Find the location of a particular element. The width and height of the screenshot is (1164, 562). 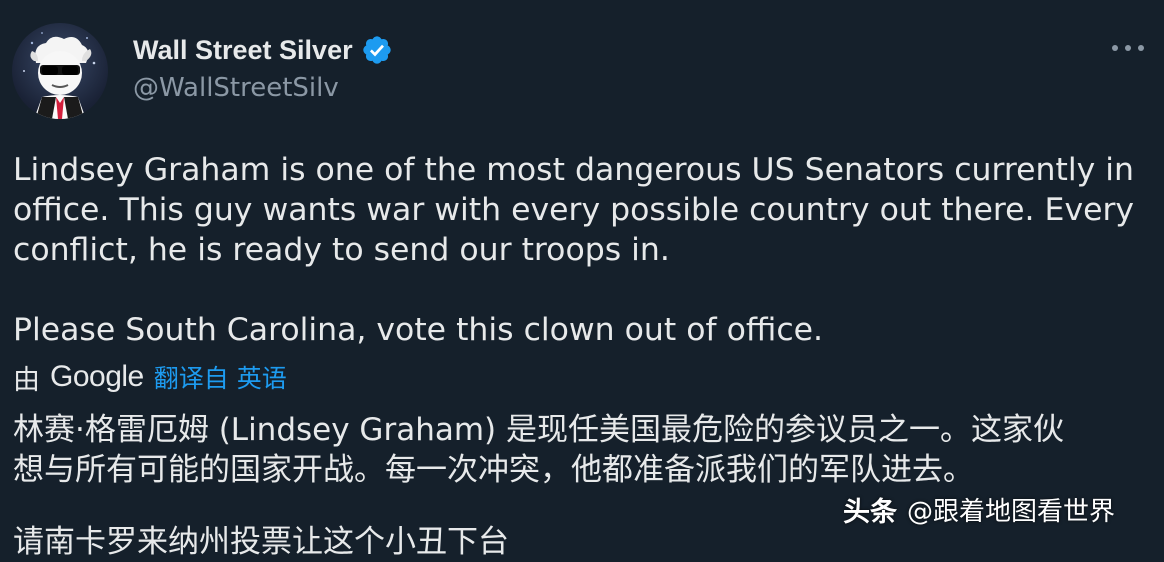

avatar is located at coordinates (60, 71).